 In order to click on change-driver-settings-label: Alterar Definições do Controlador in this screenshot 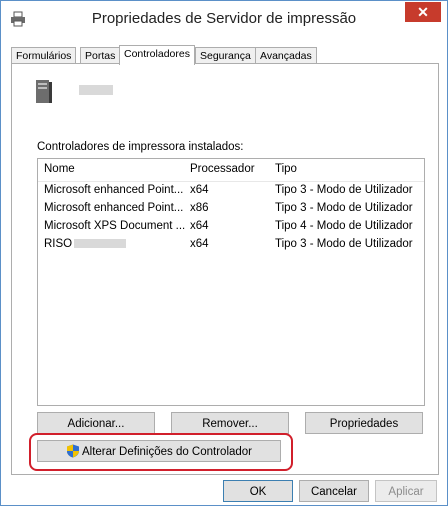, I will do `click(167, 452)`.